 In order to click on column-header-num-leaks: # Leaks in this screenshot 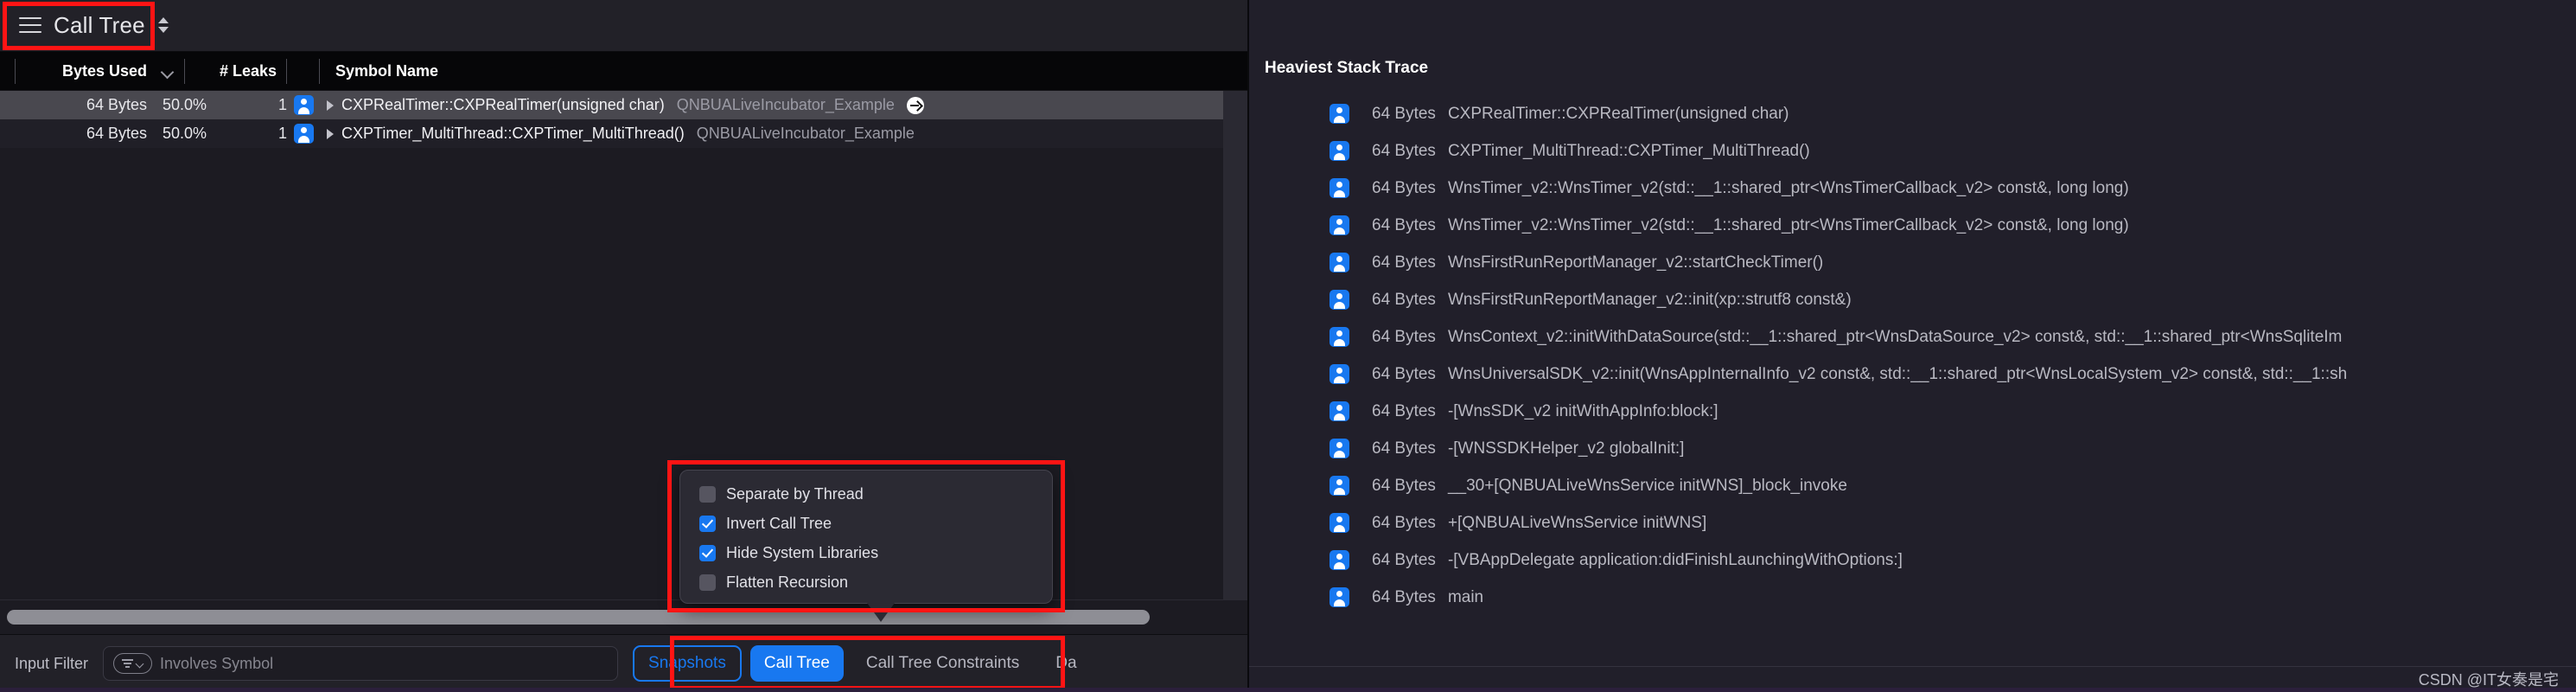, I will do `click(236, 71)`.